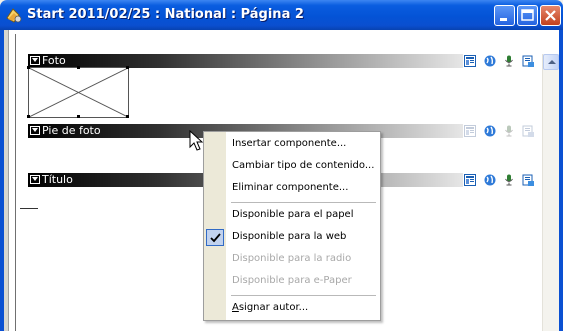  What do you see at coordinates (29, 208) in the screenshot?
I see `text-insertion-line` at bounding box center [29, 208].